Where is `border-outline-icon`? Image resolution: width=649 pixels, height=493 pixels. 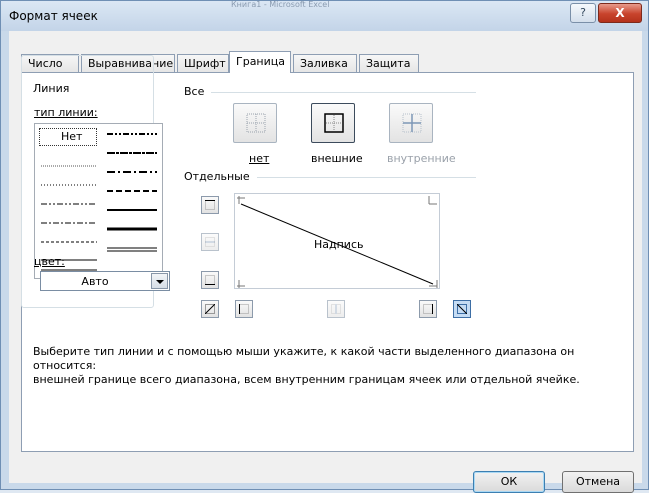 border-outline-icon is located at coordinates (334, 123).